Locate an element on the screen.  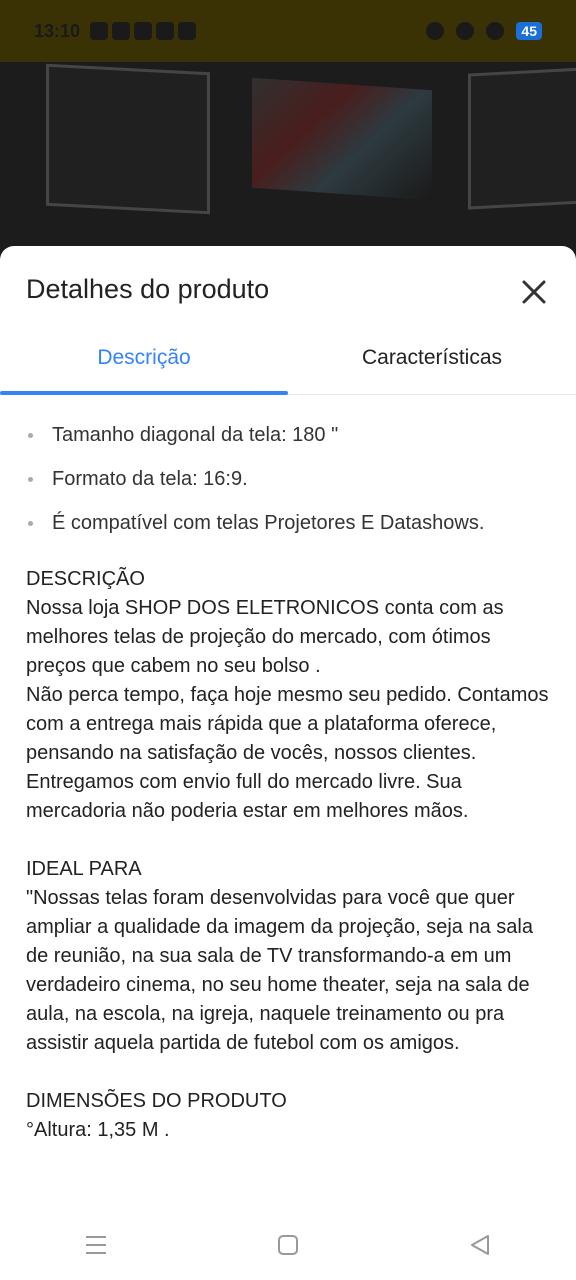
status-right-icons: 45 is located at coordinates (484, 31).